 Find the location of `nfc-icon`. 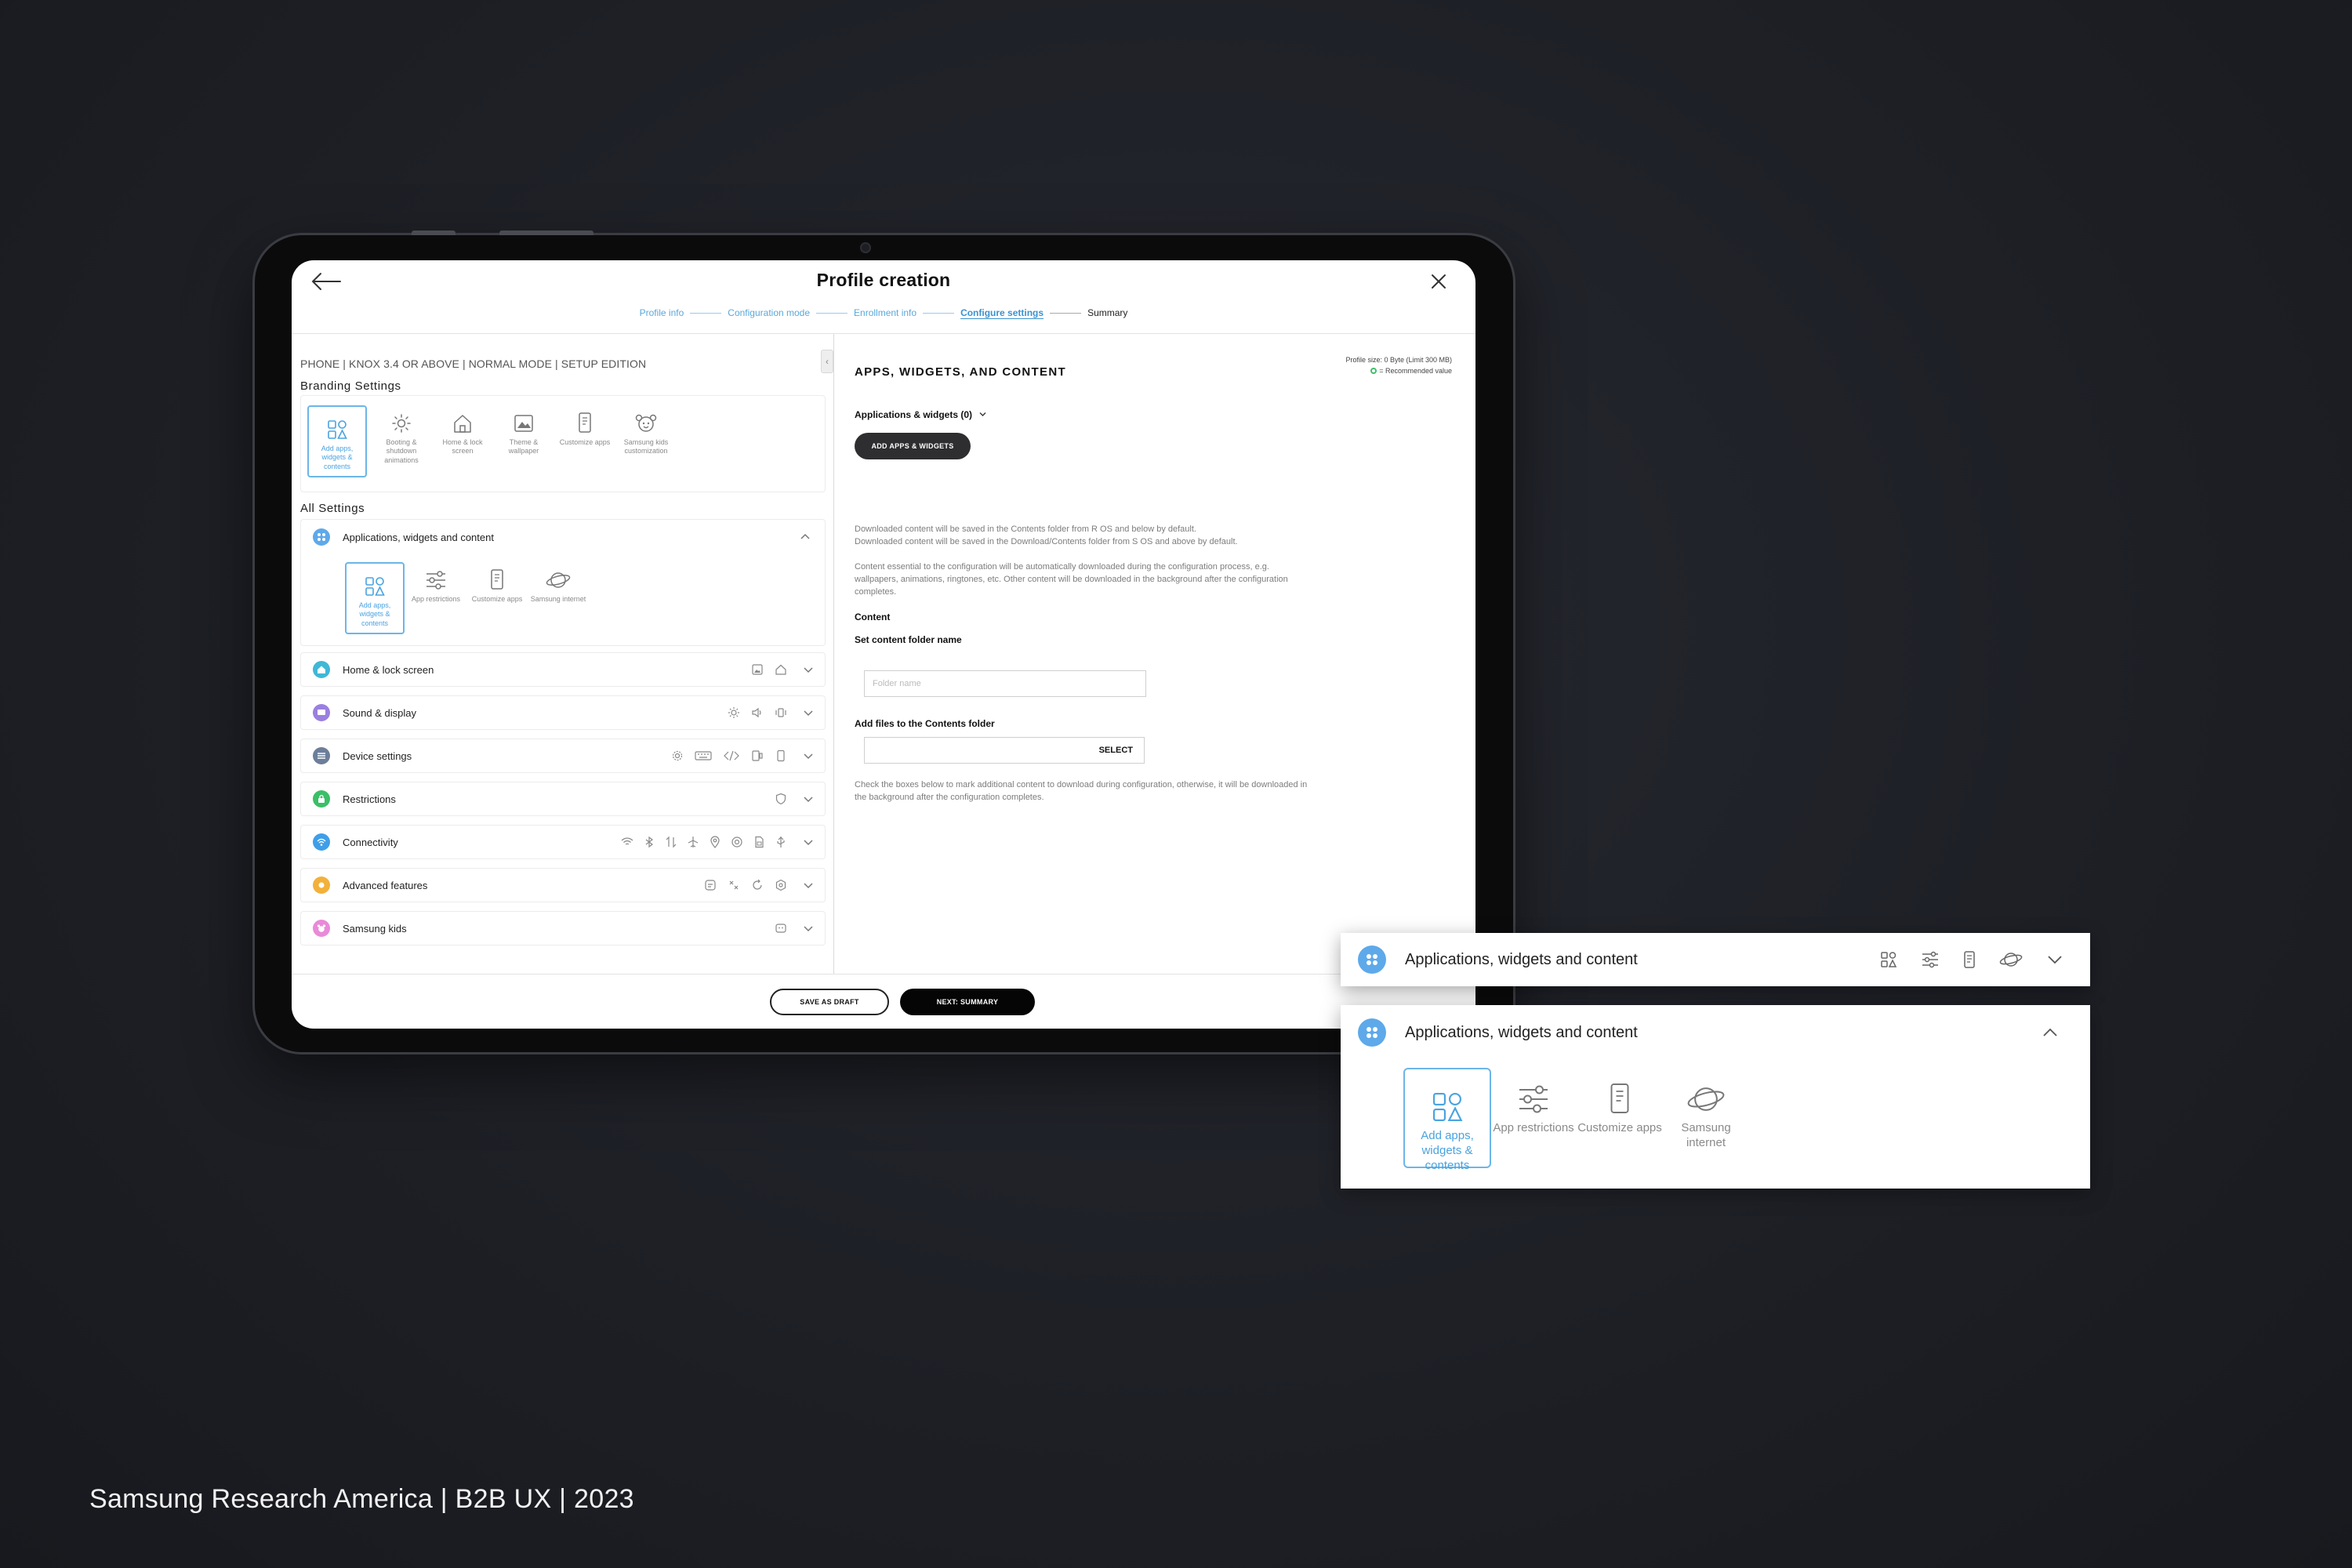

nfc-icon is located at coordinates (736, 842).